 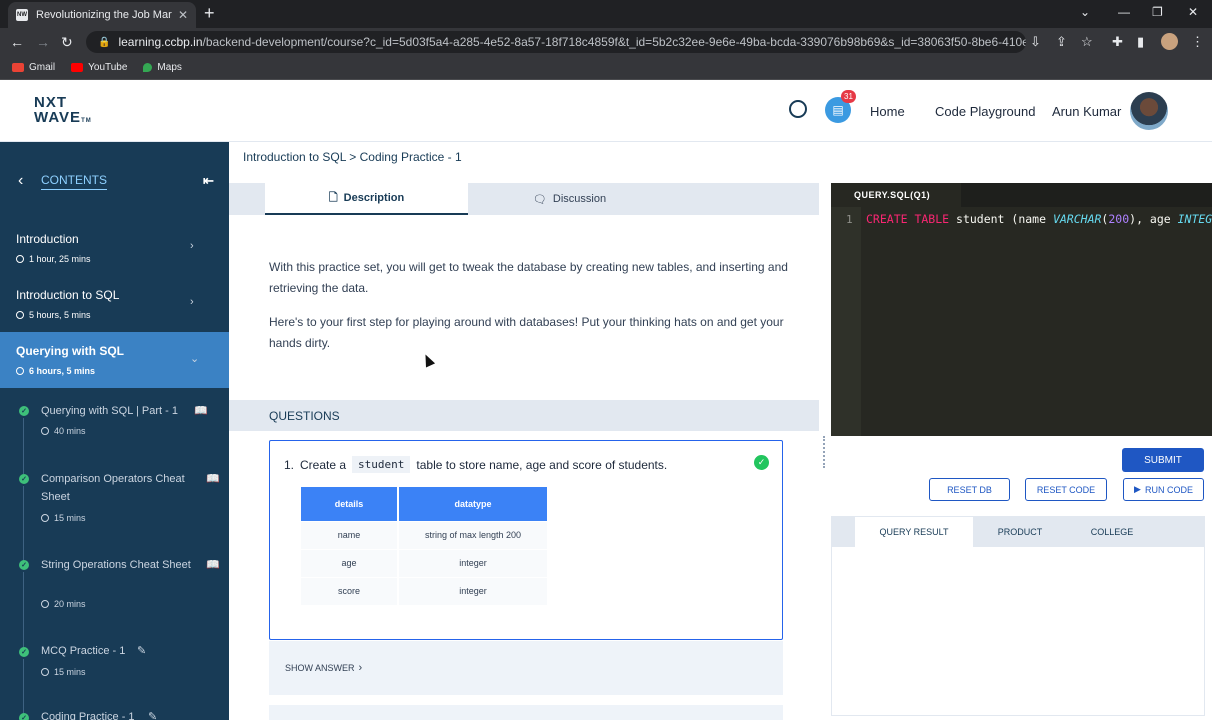 What do you see at coordinates (985, 111) in the screenshot?
I see `nav-code-playground: Code Playground` at bounding box center [985, 111].